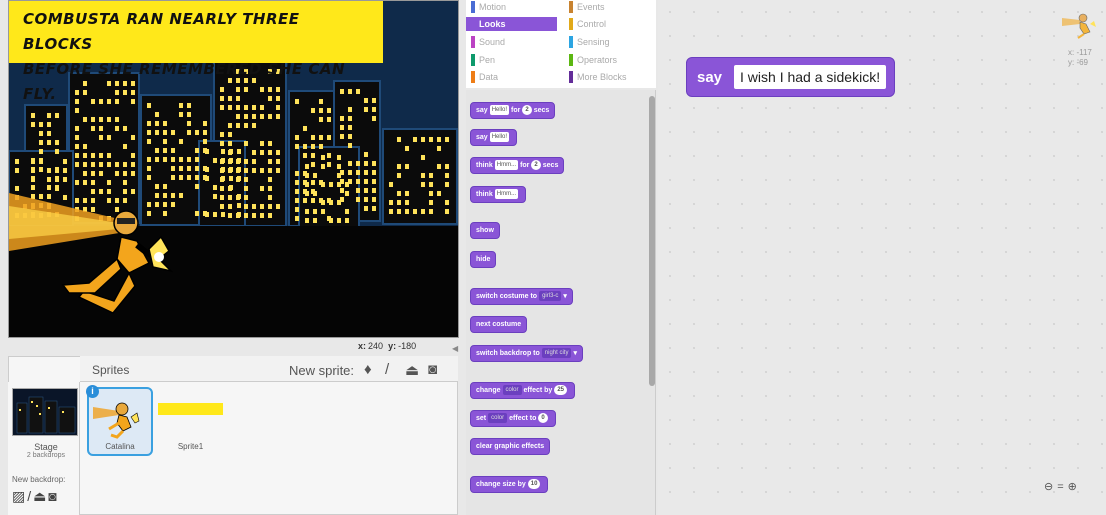 The image size is (1106, 515). Describe the element at coordinates (368, 369) in the screenshot. I see `choose-sprite-icon: ♦` at that location.